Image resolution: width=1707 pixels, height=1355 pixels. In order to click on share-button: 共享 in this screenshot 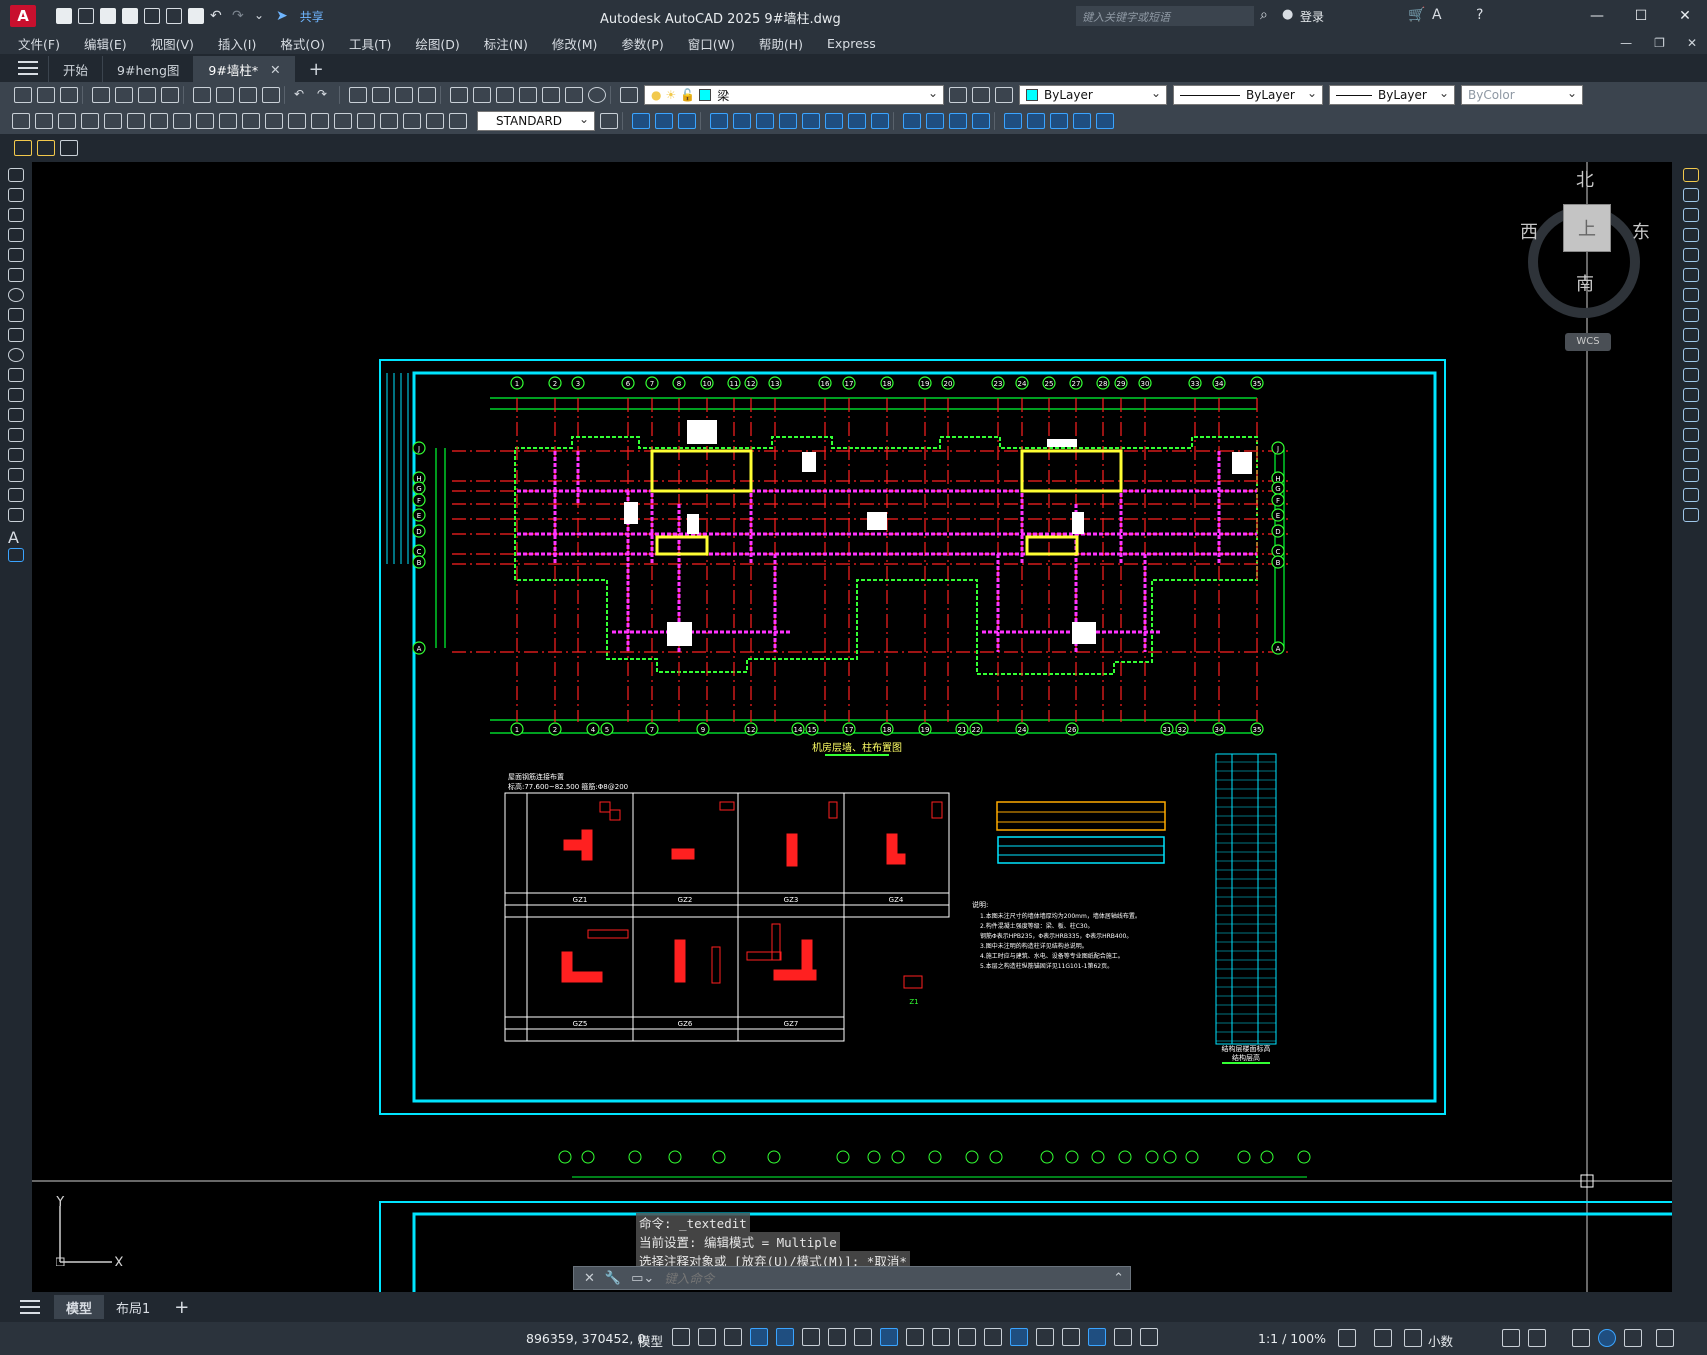, I will do `click(312, 16)`.